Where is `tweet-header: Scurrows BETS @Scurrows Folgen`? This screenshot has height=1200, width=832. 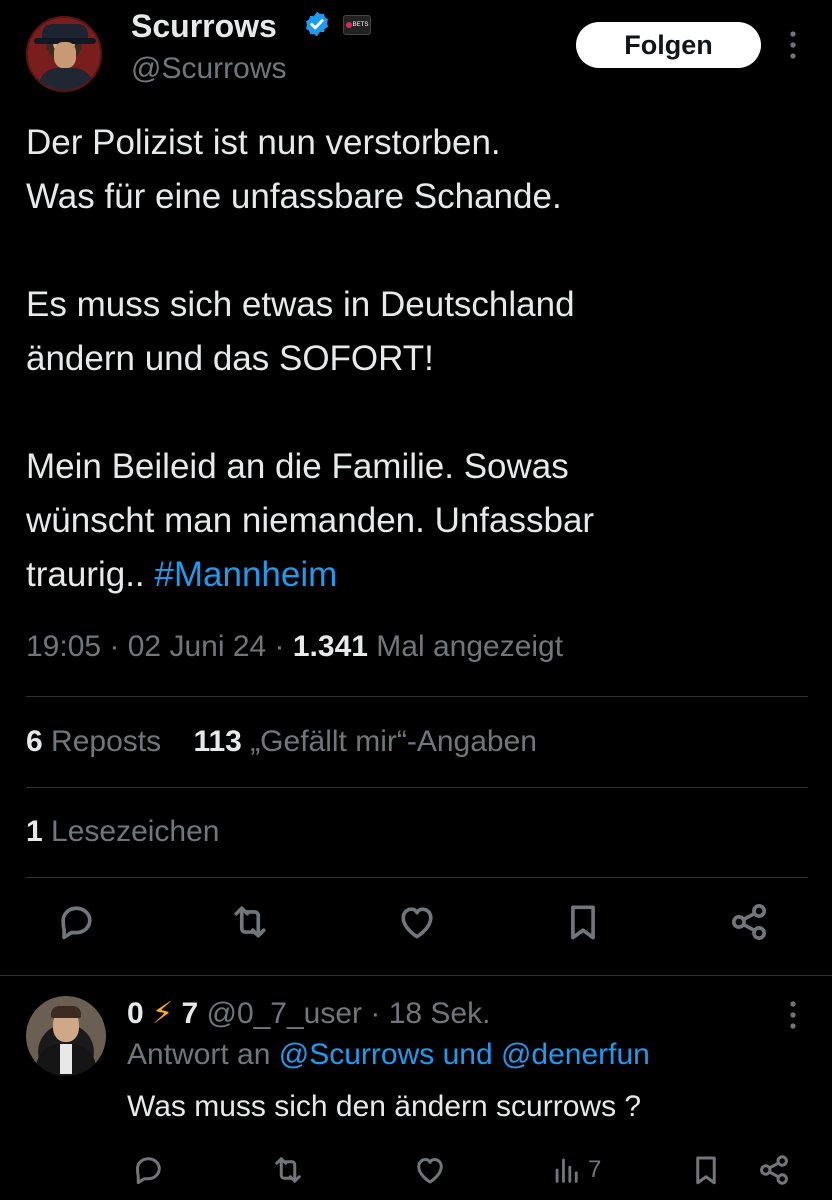 tweet-header: Scurrows BETS @Scurrows Folgen is located at coordinates (416, 50).